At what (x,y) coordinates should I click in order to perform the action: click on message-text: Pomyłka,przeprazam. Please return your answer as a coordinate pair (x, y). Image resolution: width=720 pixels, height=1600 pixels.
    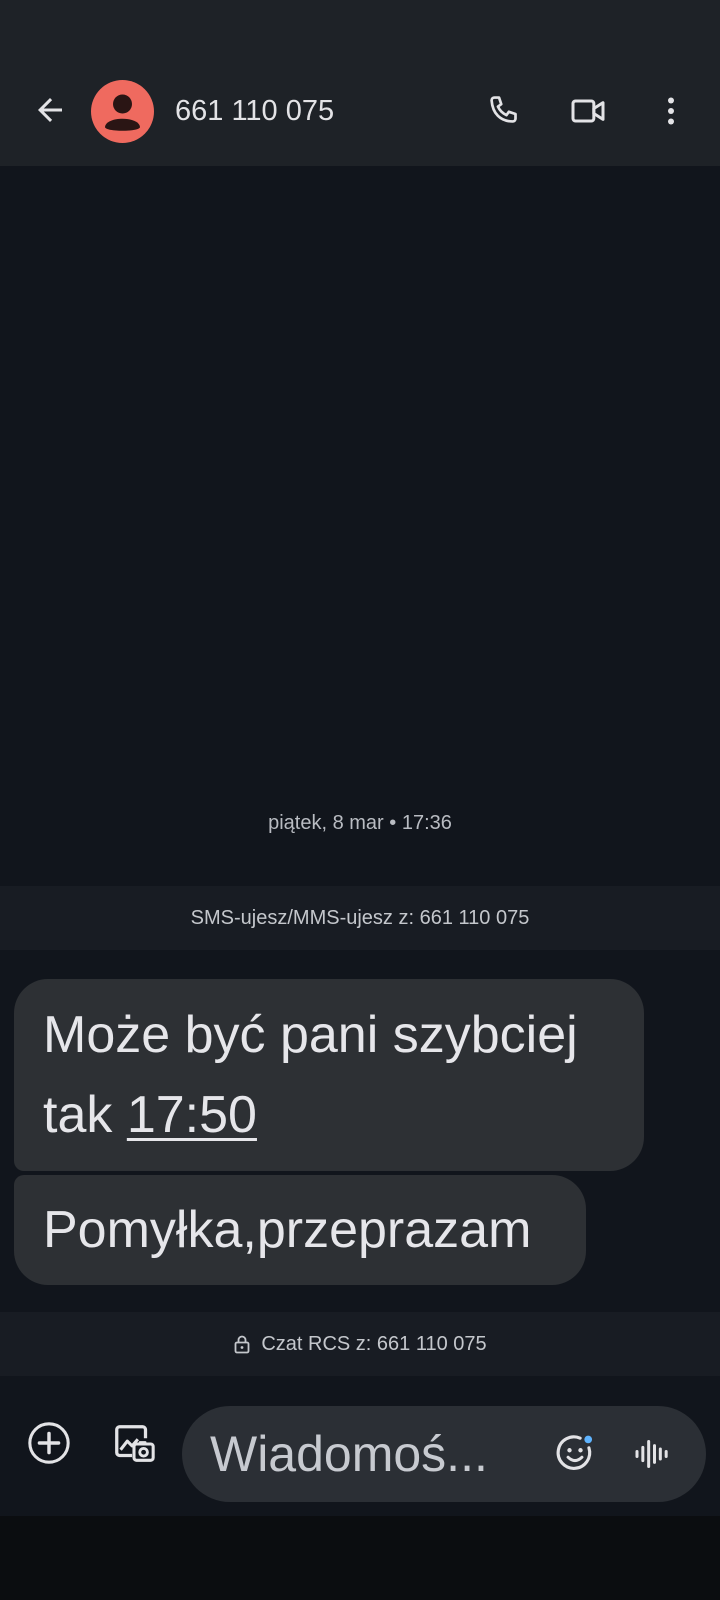
    Looking at the image, I should click on (287, 1230).